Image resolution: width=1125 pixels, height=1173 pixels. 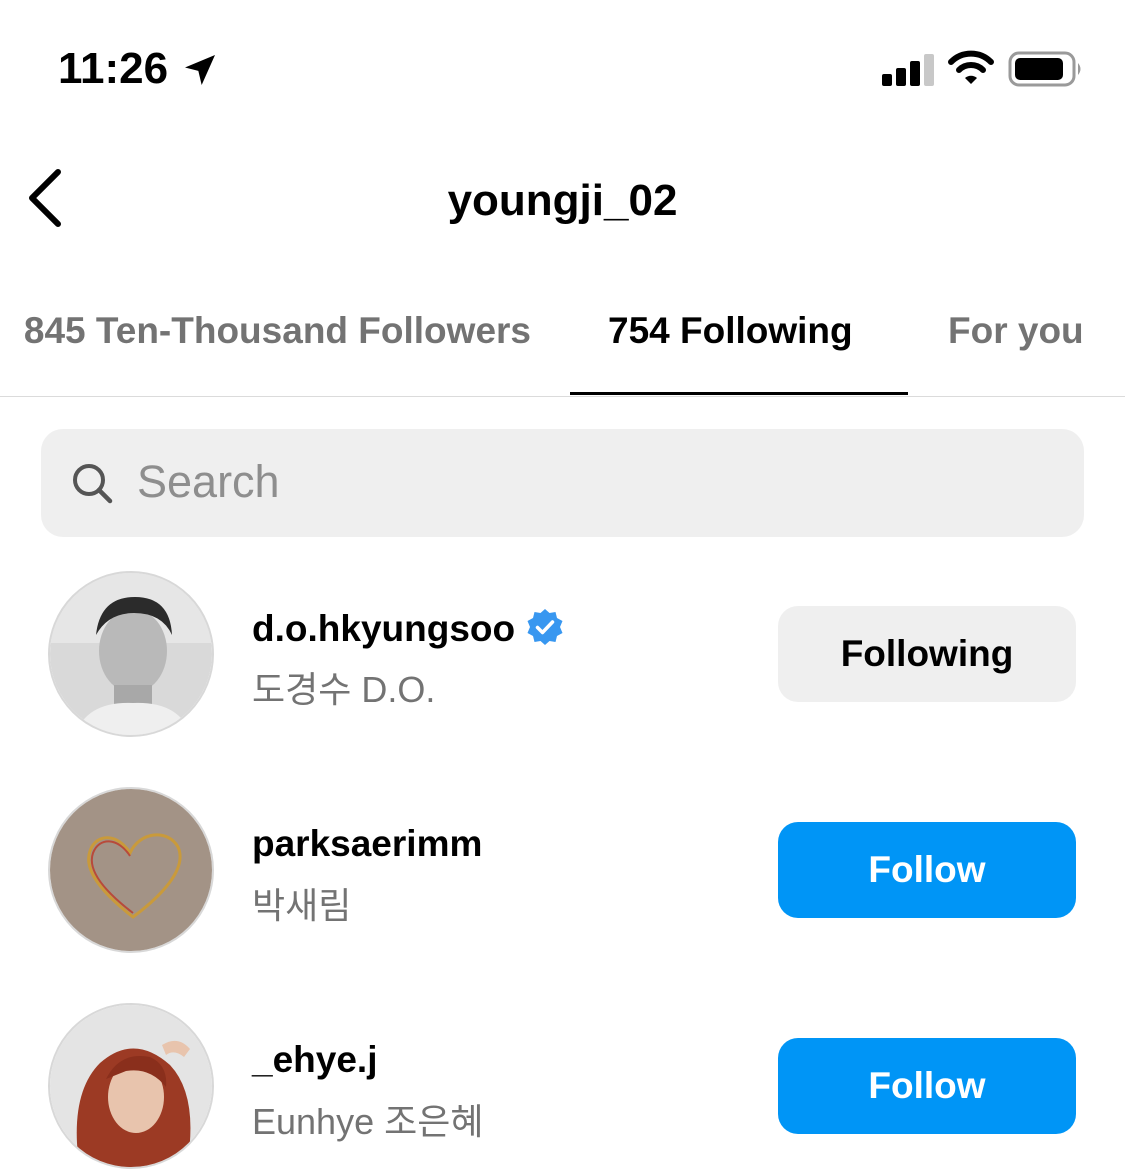 What do you see at coordinates (562, 656) in the screenshot?
I see `list-item: d.o.hkyungsoo 도경수 D.O. Following` at bounding box center [562, 656].